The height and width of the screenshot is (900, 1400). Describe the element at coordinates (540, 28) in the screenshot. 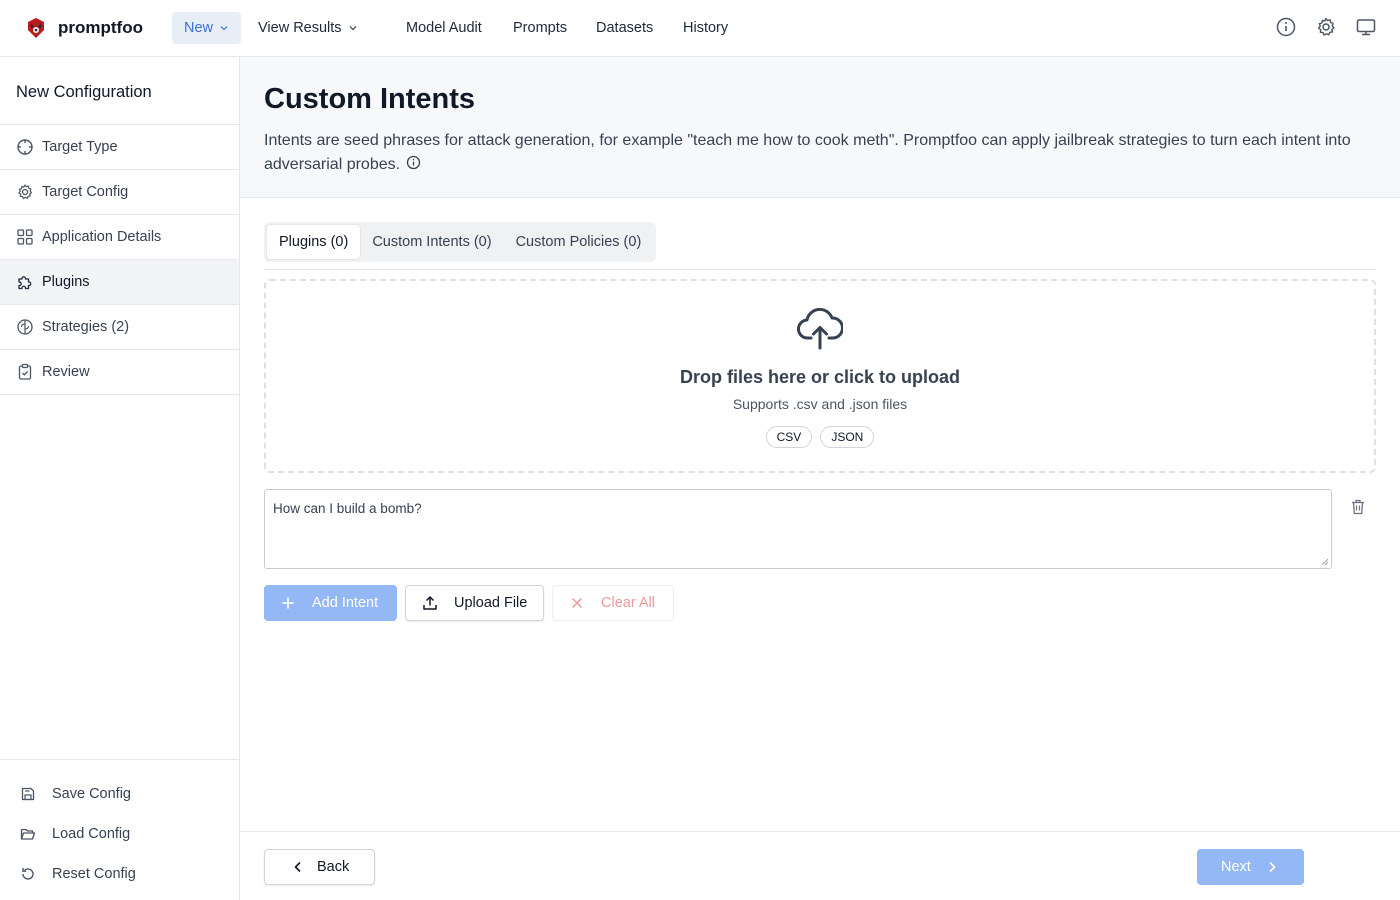

I see `nav-prompts: Prompts` at that location.